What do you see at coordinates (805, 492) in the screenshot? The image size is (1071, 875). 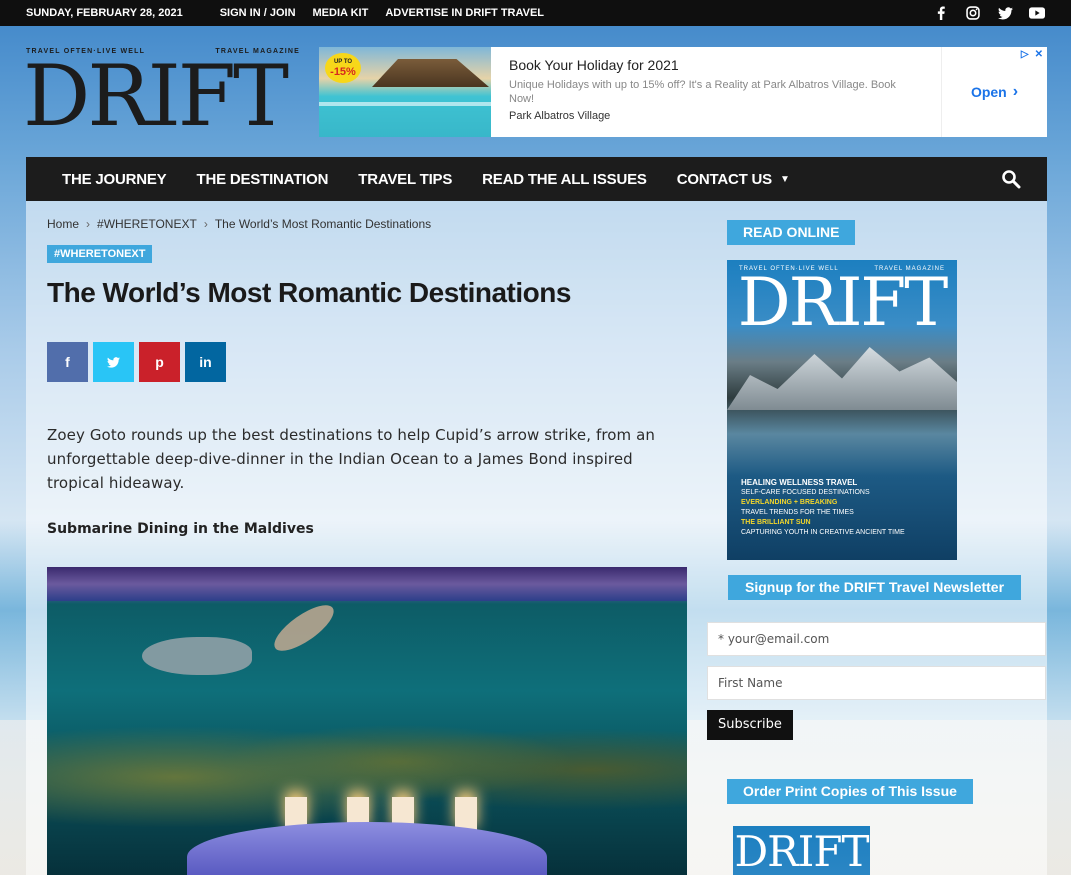 I see `magazine-sub1: SELF-CARE FOCUSED DESTINATIONS` at bounding box center [805, 492].